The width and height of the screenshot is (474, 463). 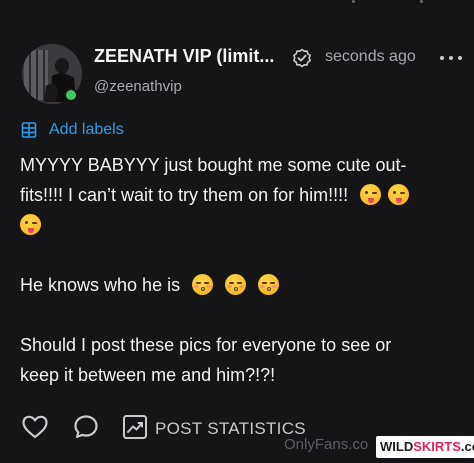 I want to click on chart-trend-icon, so click(x=135, y=427).